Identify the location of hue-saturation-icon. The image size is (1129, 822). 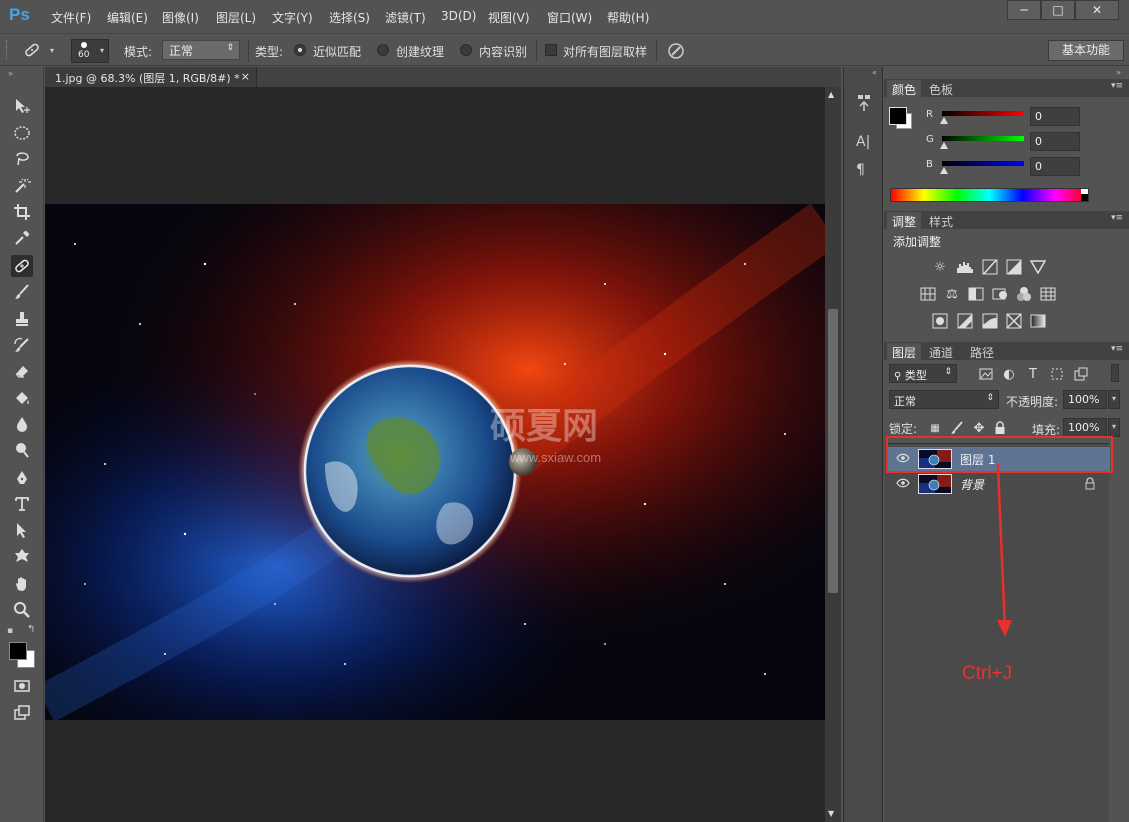
(928, 294).